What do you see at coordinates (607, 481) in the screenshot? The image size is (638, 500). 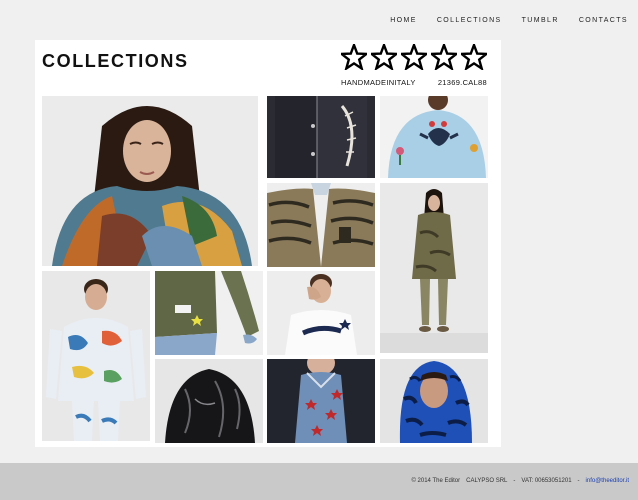 I see `email-link: info@theeditor.it` at bounding box center [607, 481].